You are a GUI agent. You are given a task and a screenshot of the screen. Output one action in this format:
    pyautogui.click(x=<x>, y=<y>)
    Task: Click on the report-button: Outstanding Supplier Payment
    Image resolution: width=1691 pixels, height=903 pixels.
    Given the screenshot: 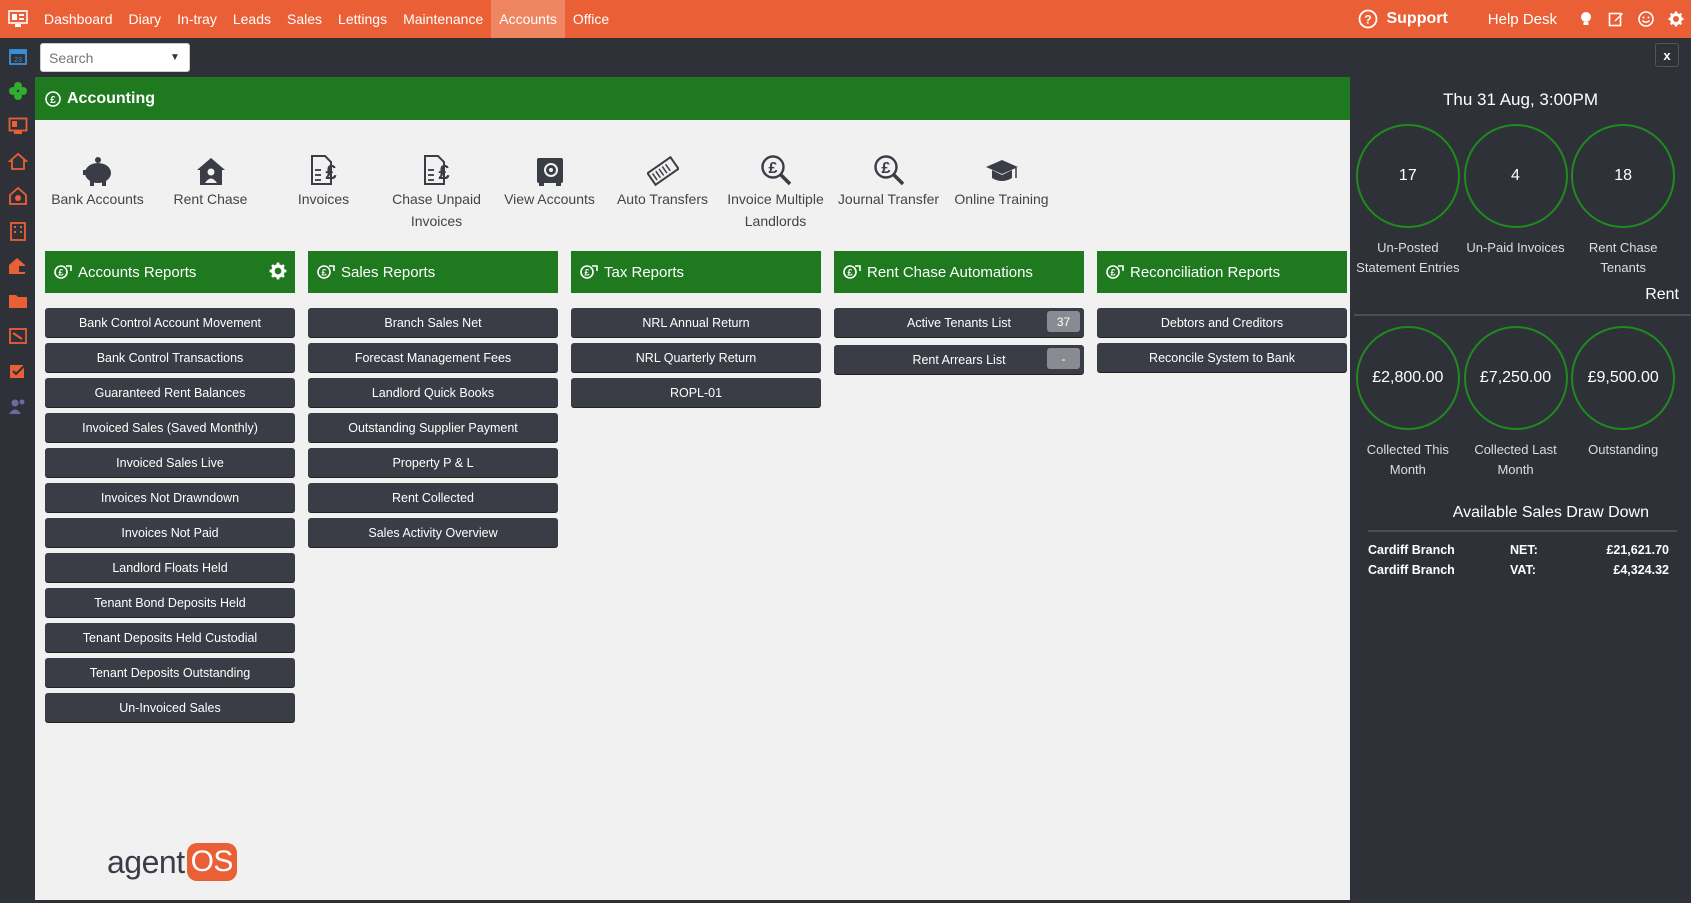 What is the action you would take?
    pyautogui.click(x=433, y=427)
    